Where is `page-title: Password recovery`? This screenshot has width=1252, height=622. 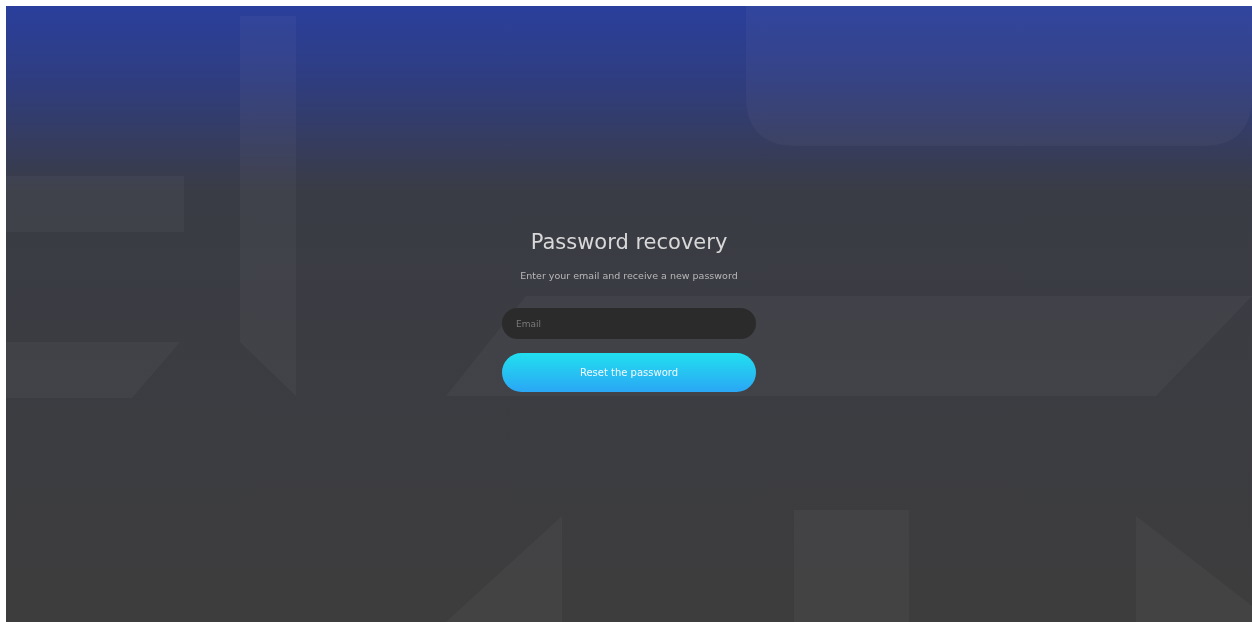
page-title: Password recovery is located at coordinates (629, 242).